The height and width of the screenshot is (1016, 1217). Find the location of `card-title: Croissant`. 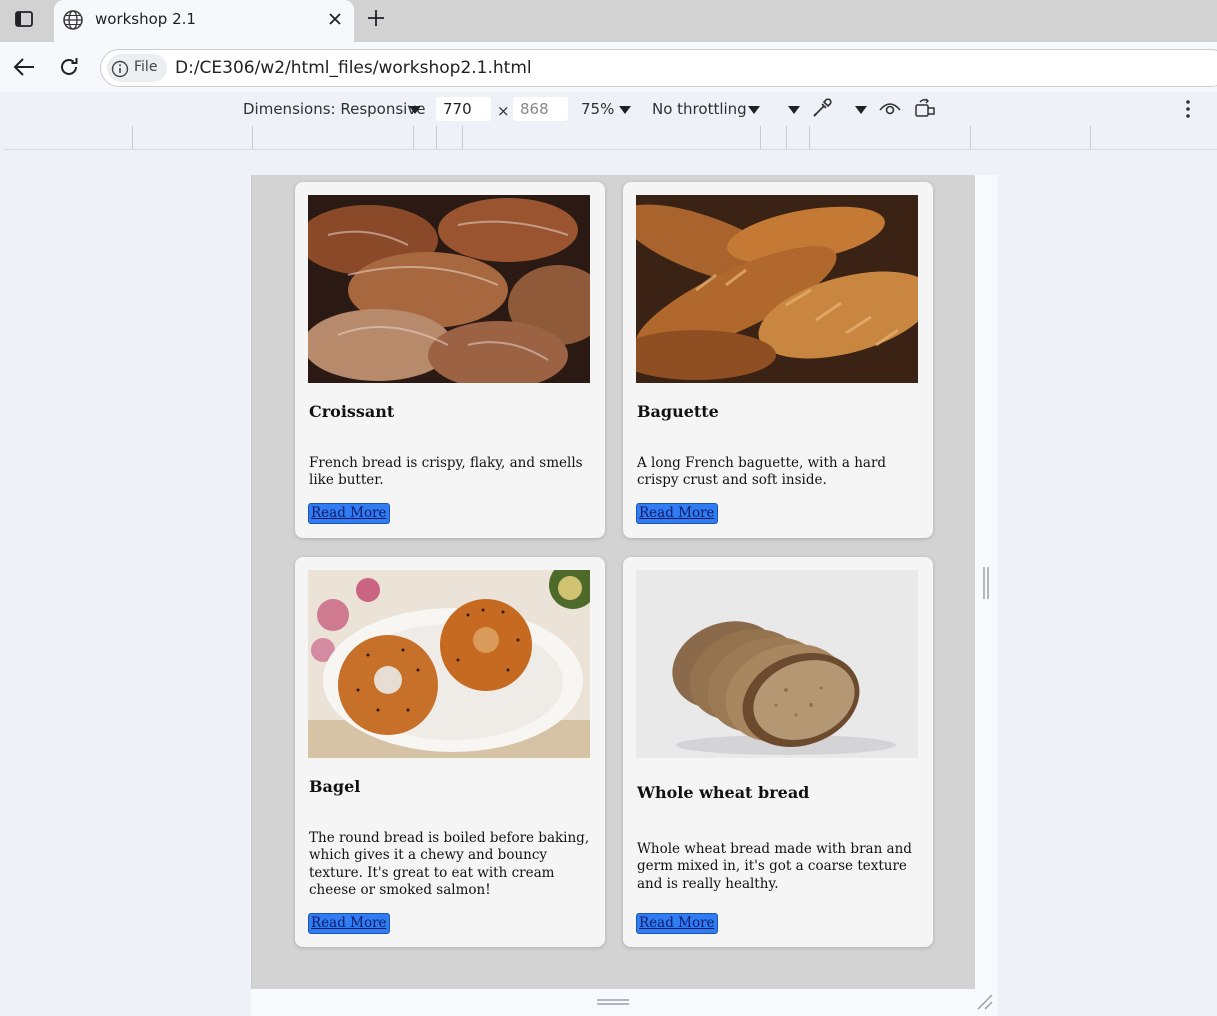

card-title: Croissant is located at coordinates (352, 411).